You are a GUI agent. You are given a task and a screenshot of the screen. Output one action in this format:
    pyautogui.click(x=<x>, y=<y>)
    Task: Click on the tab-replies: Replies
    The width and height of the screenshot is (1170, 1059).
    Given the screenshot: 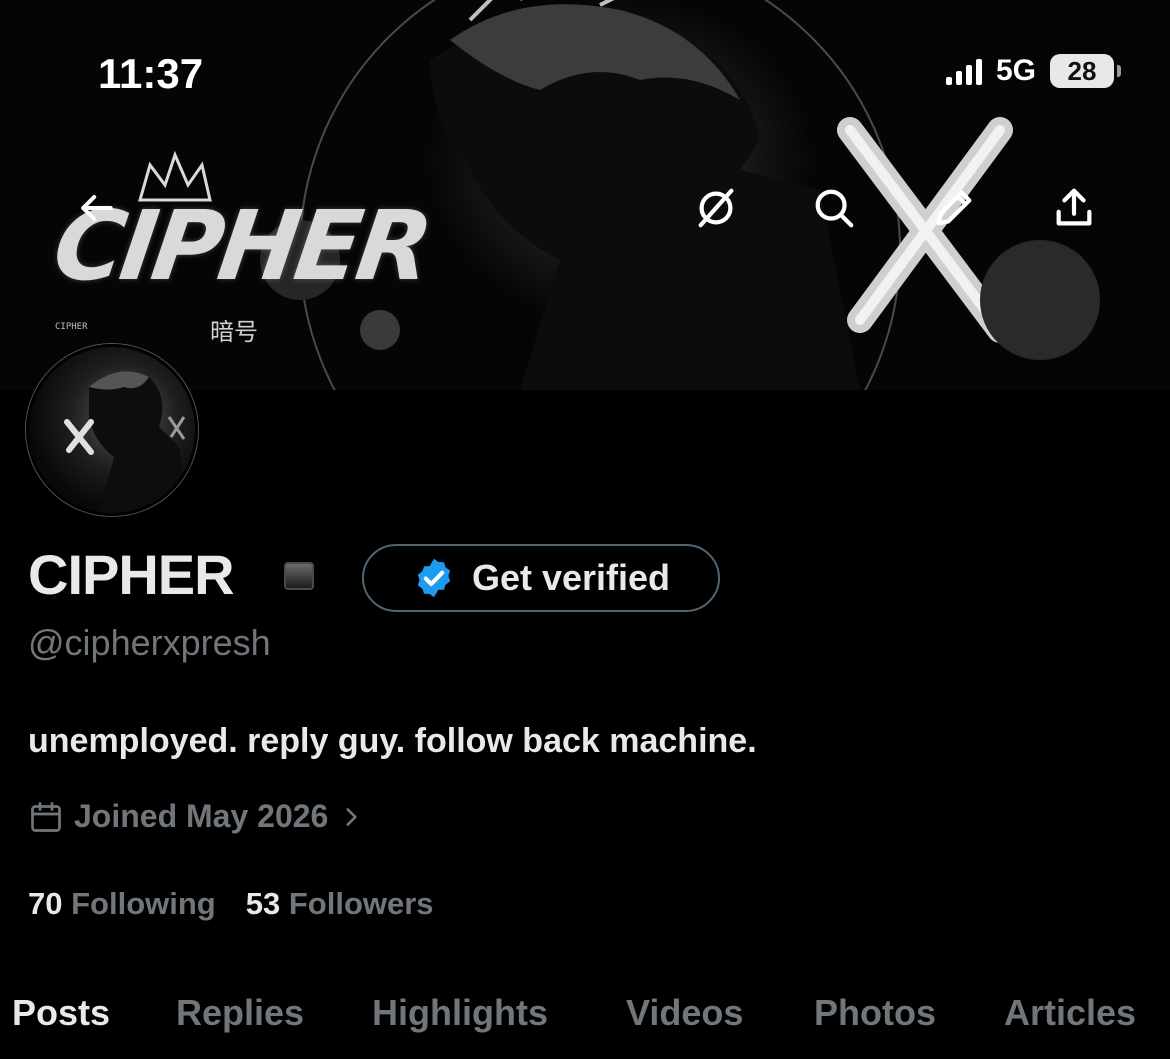 What is the action you would take?
    pyautogui.click(x=240, y=1013)
    